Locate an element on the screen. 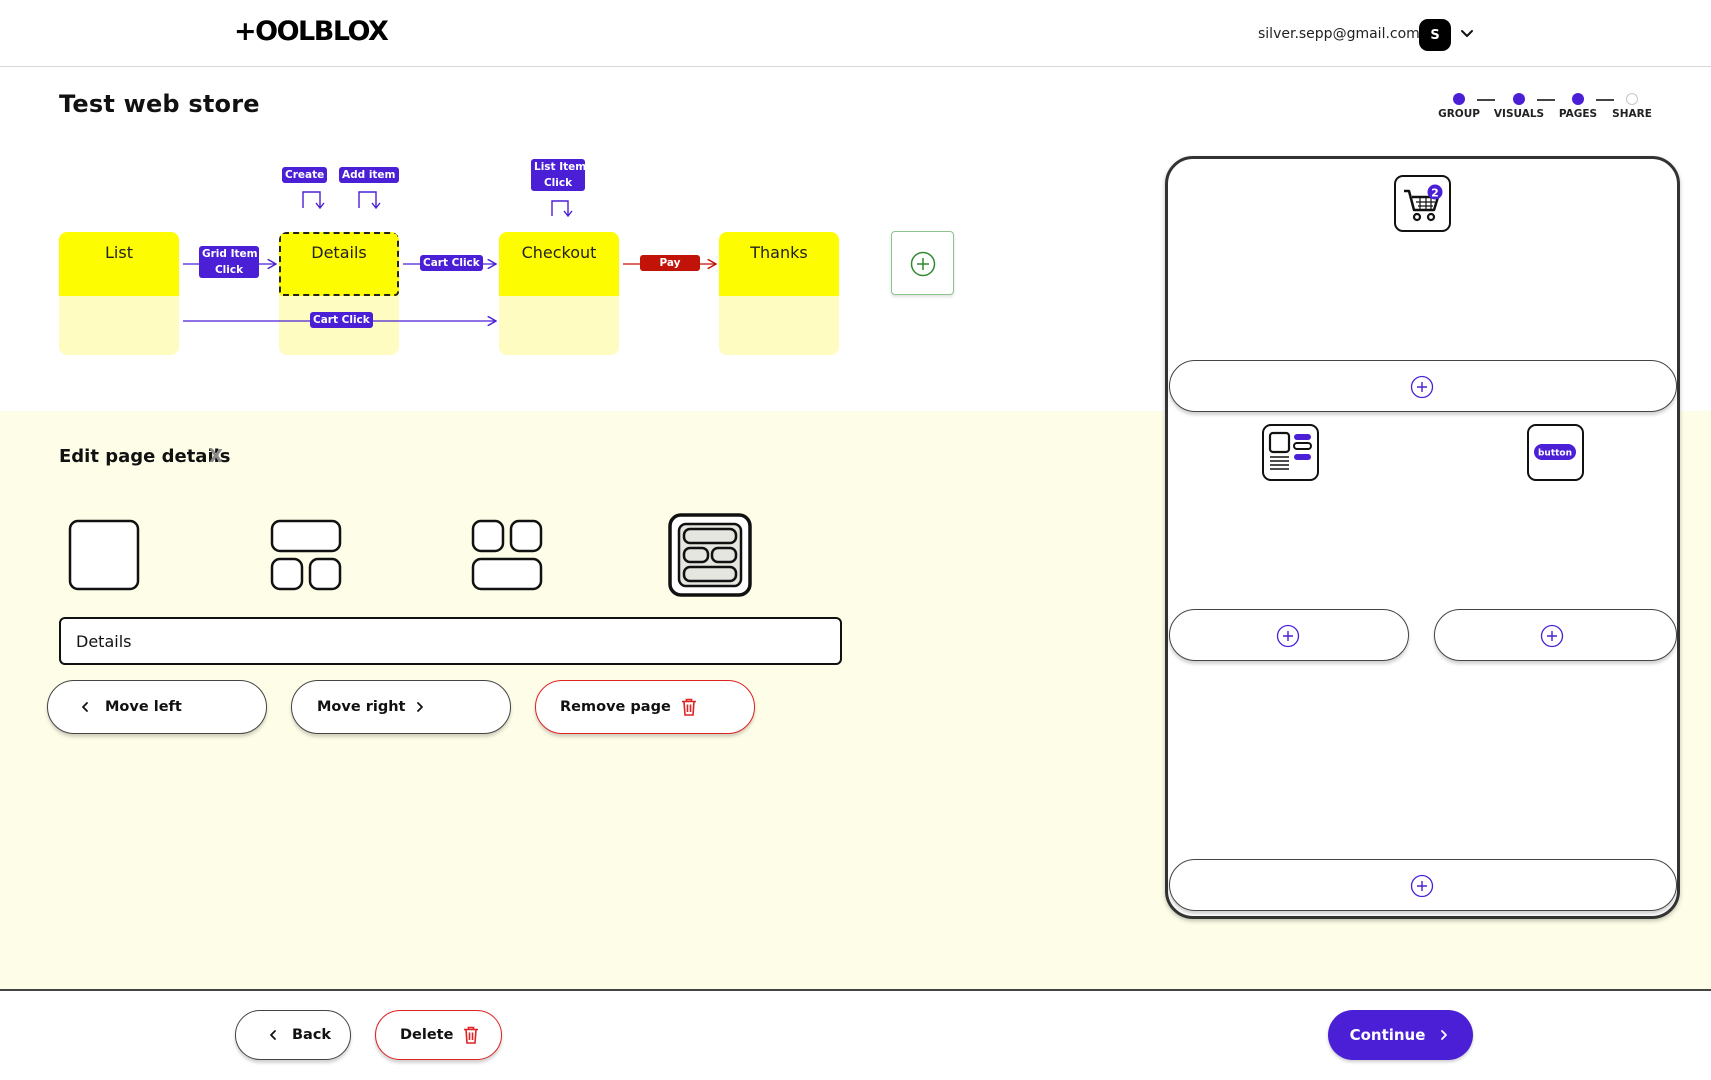  remove-page-button: Remove page is located at coordinates (645, 707).